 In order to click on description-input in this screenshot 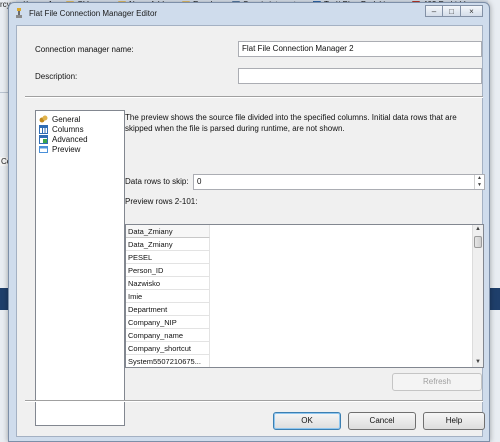, I will do `click(360, 76)`.